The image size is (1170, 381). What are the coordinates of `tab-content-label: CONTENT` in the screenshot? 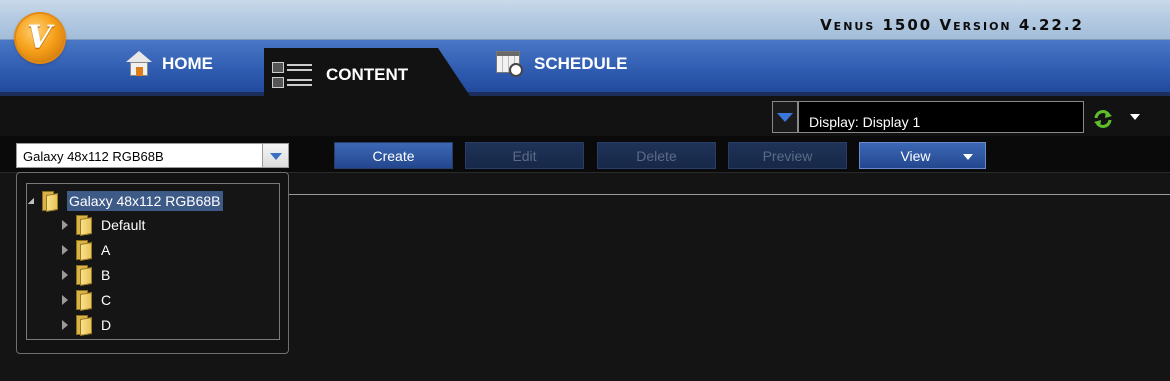 It's located at (367, 74).